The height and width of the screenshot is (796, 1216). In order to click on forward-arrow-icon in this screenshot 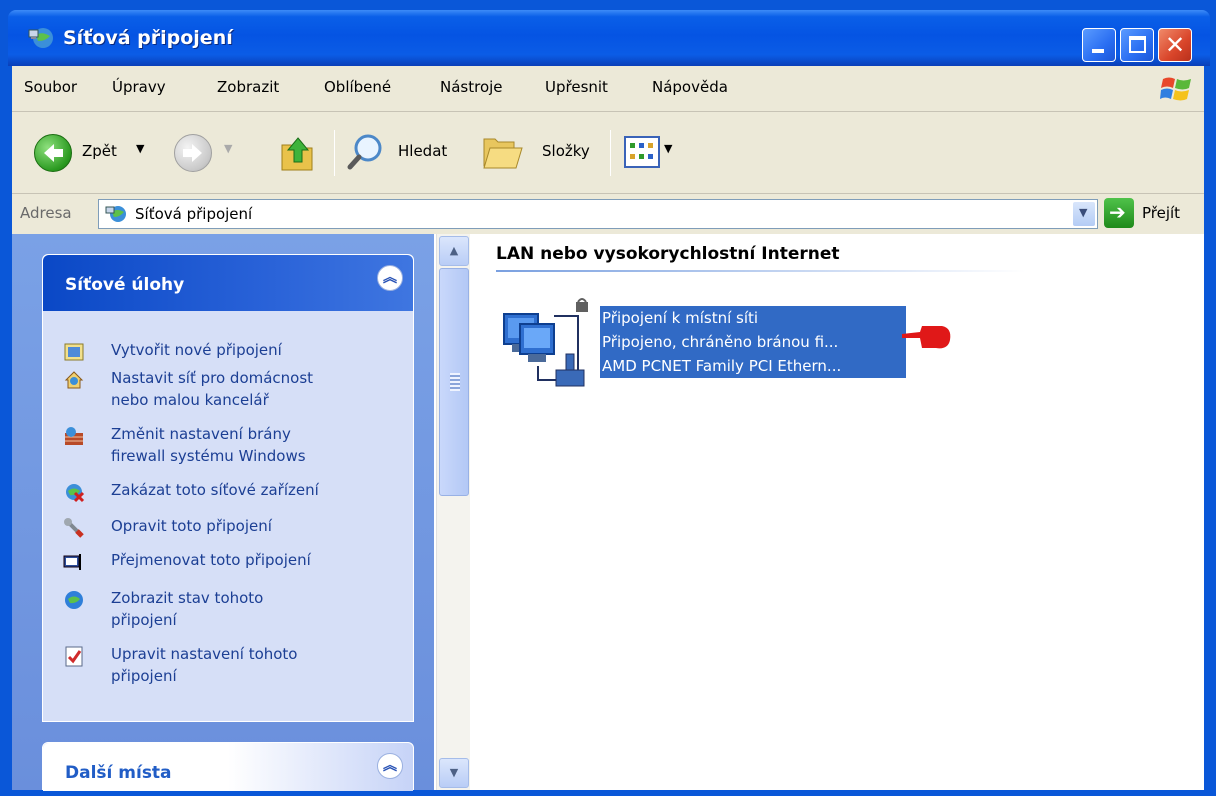, I will do `click(192, 153)`.